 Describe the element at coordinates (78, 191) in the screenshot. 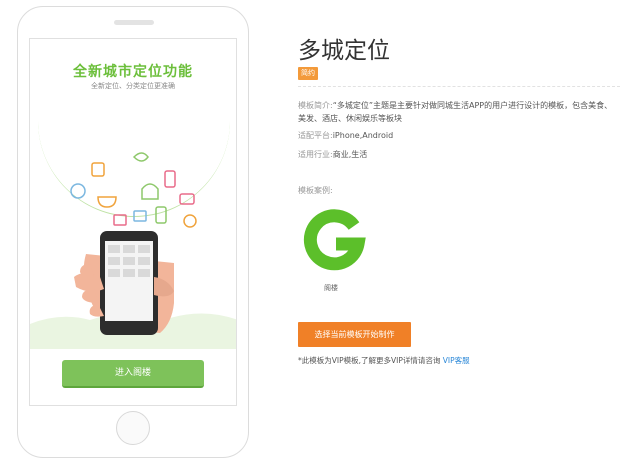

I see `fork-knife-icon` at that location.